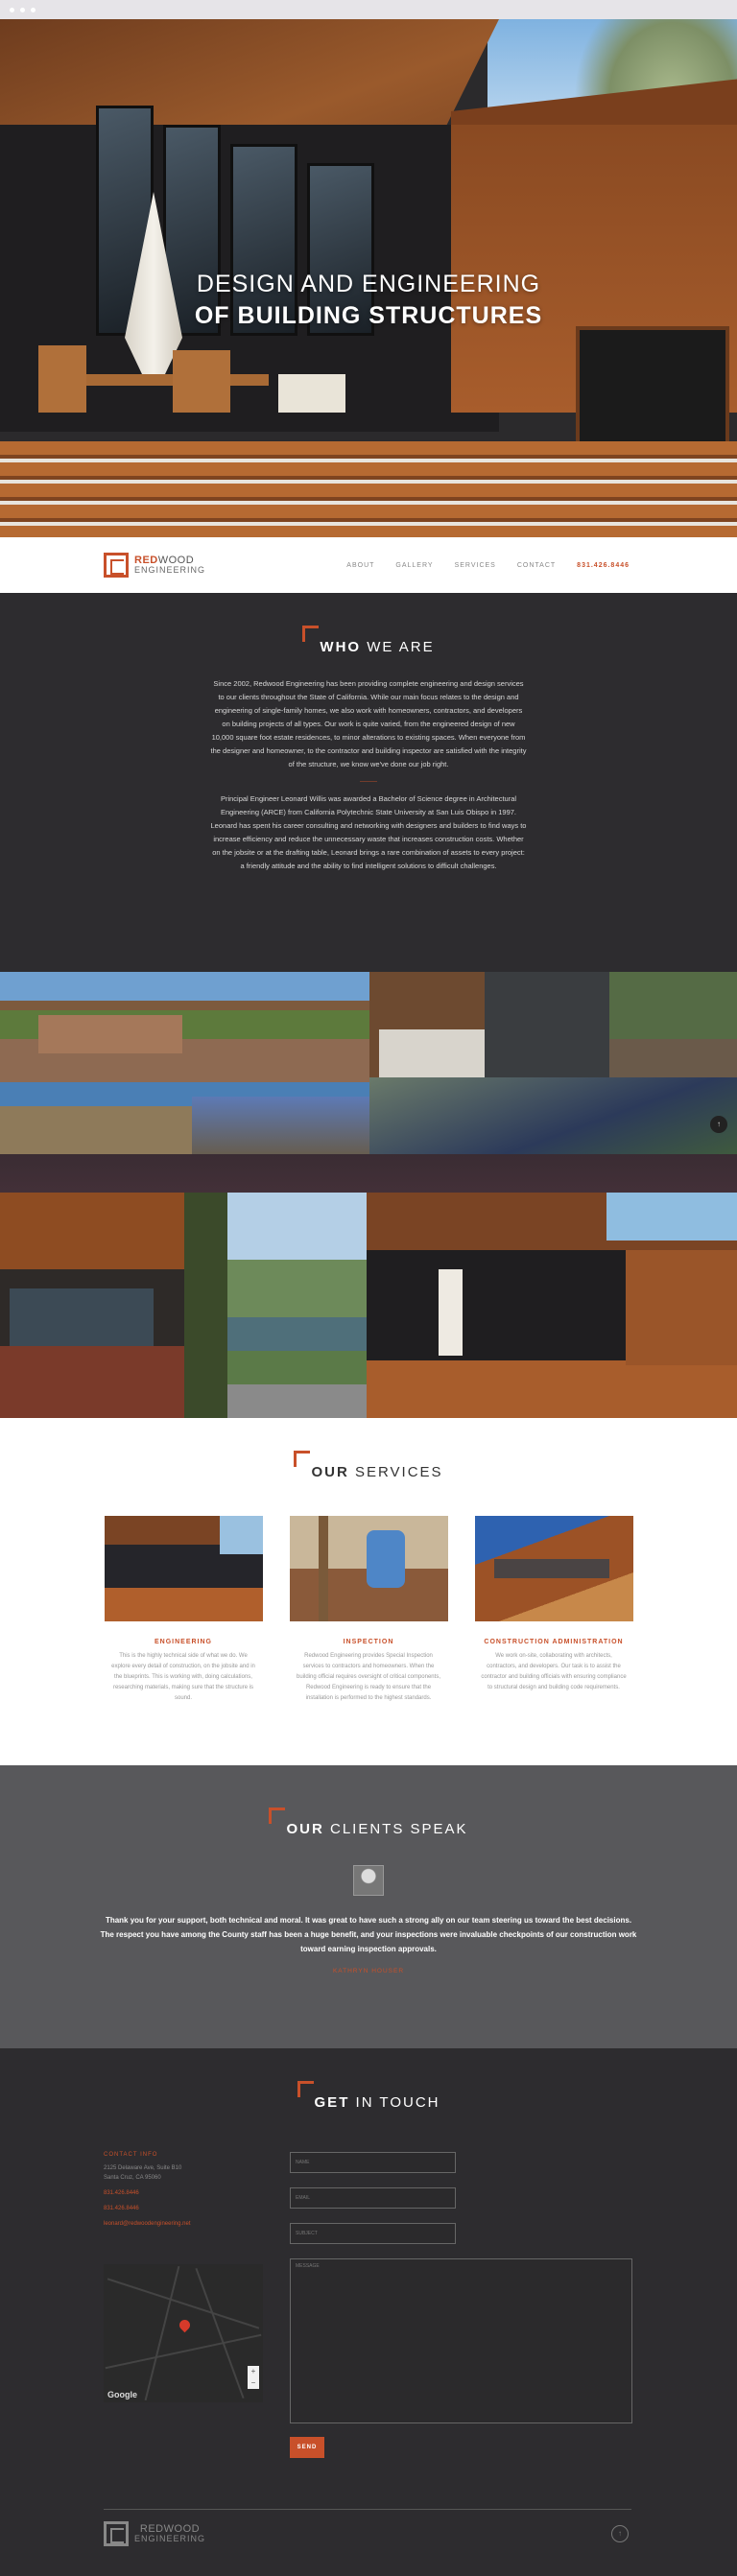 The image size is (737, 2576). I want to click on zoom-out-button: −, so click(253, 2383).